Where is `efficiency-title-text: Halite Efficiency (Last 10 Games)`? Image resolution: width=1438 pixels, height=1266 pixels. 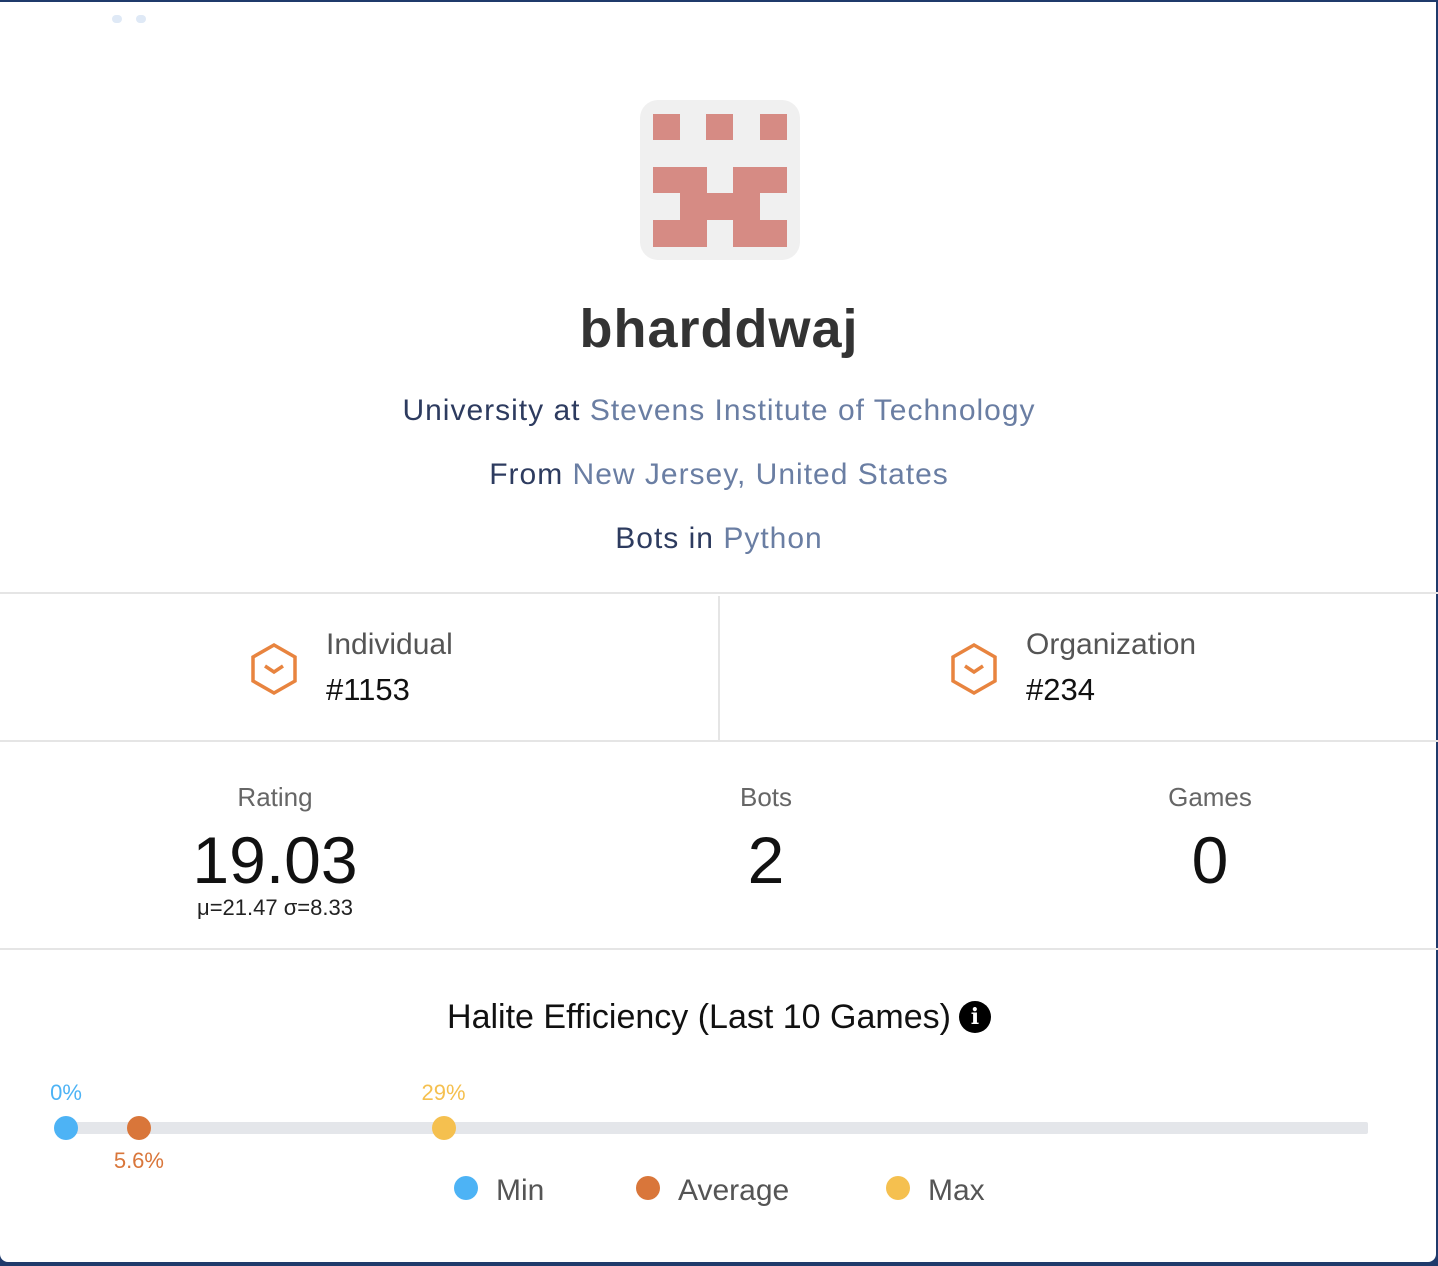 efficiency-title-text: Halite Efficiency (Last 10 Games) is located at coordinates (699, 1017).